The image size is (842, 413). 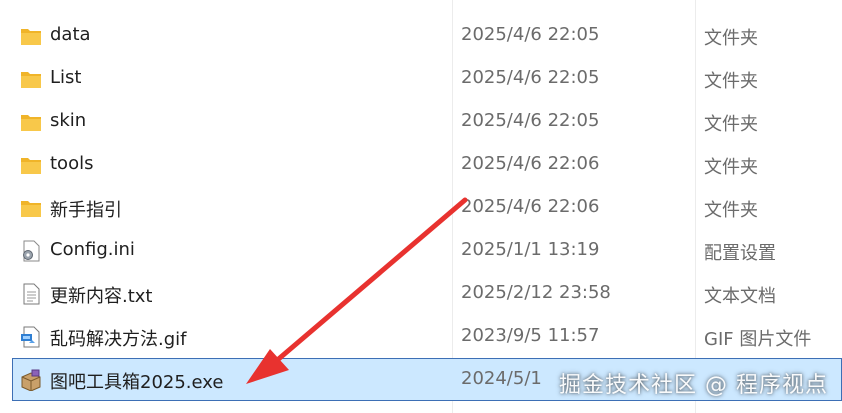 What do you see at coordinates (137, 382) in the screenshot?
I see `file-name: 图吧工具箱2025.exe` at bounding box center [137, 382].